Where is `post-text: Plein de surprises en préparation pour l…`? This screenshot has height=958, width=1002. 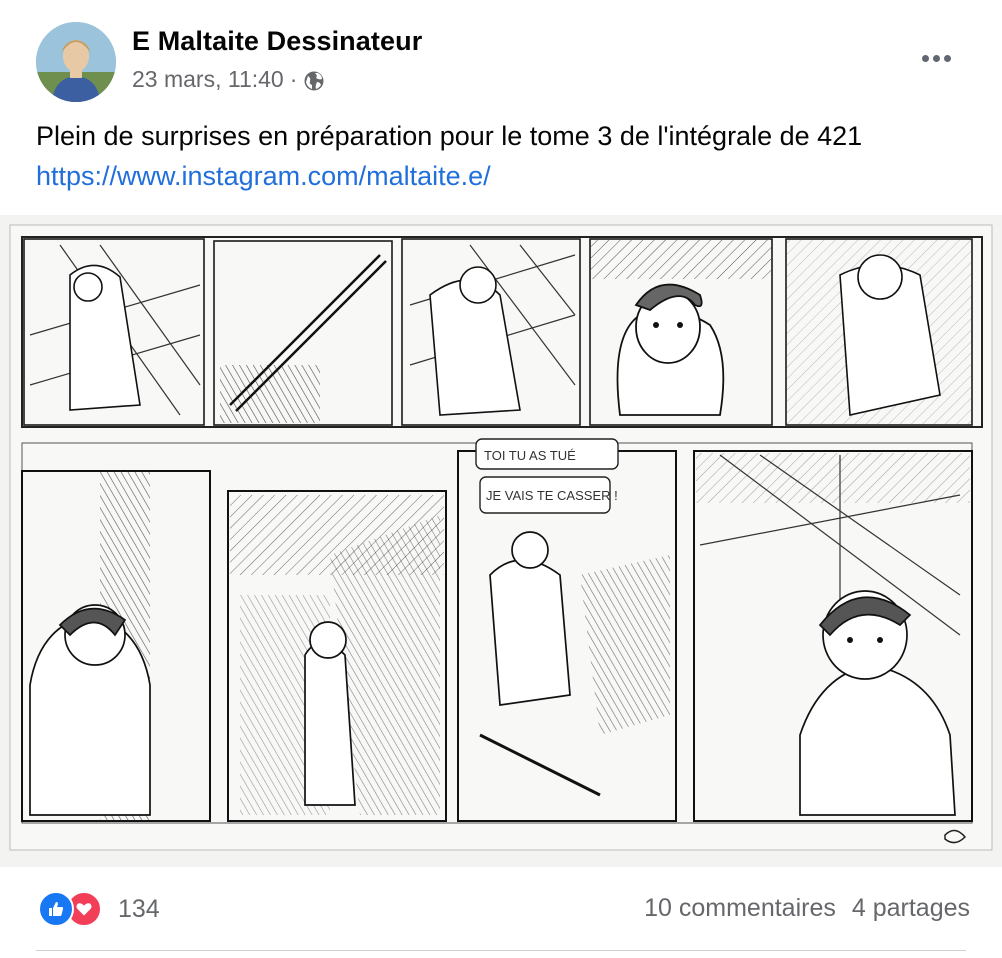 post-text: Plein de surprises en préparation pour l… is located at coordinates (496, 156).